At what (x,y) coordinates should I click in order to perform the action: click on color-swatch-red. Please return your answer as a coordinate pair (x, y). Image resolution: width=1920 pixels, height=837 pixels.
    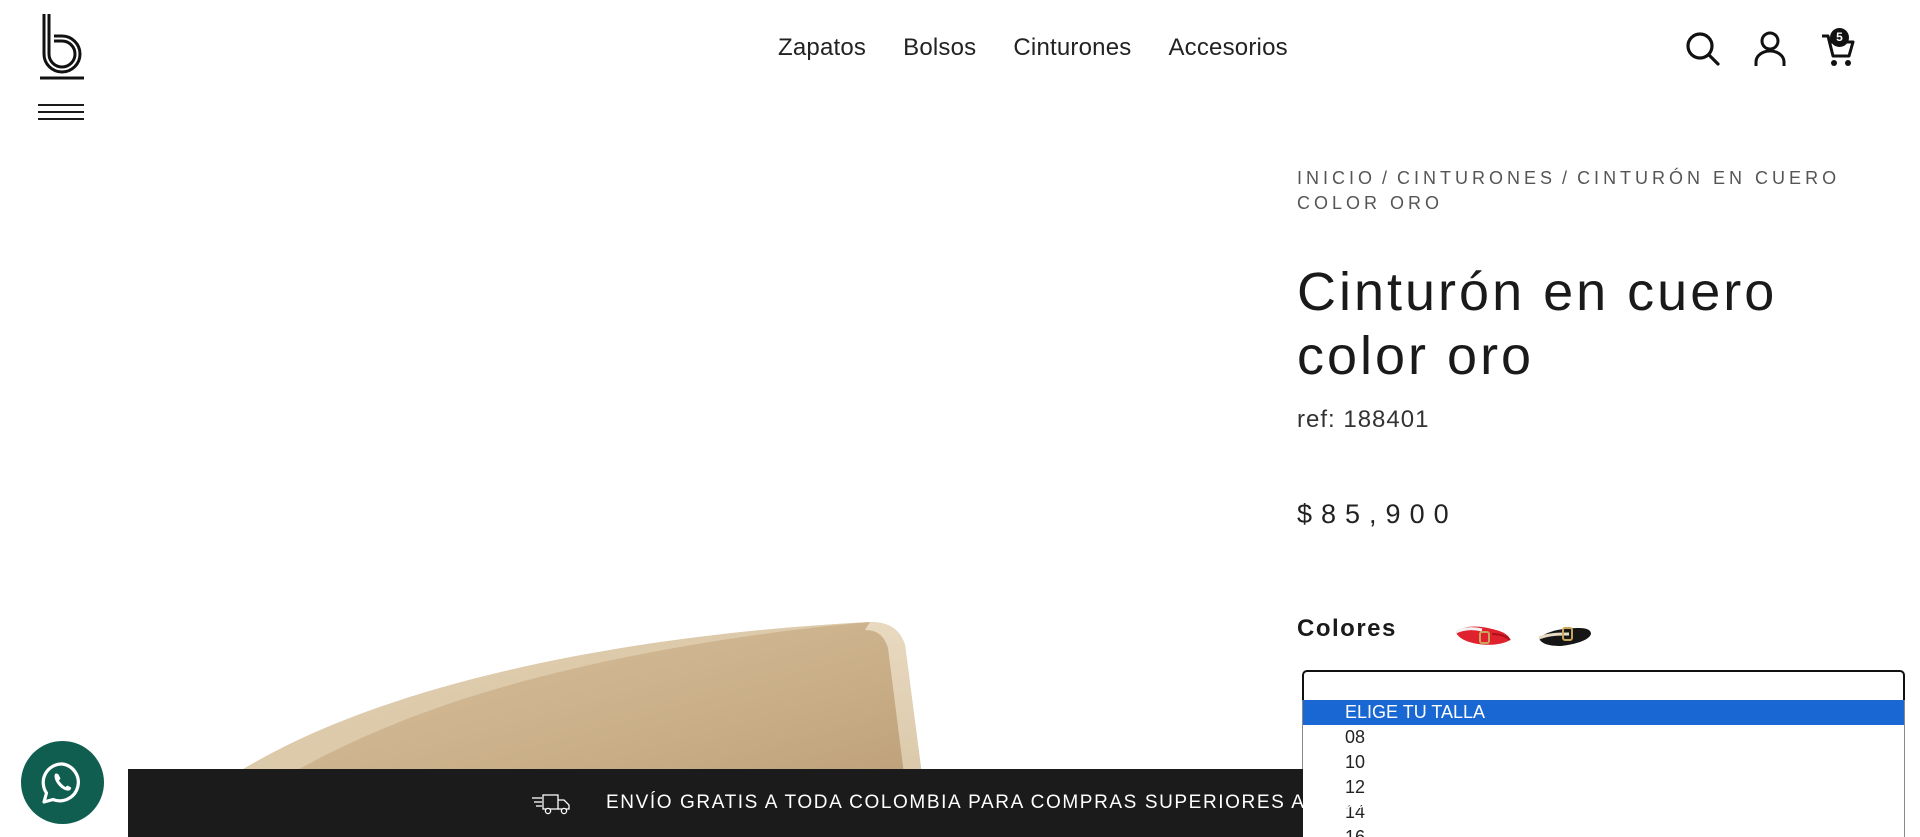
    Looking at the image, I should click on (1483, 630).